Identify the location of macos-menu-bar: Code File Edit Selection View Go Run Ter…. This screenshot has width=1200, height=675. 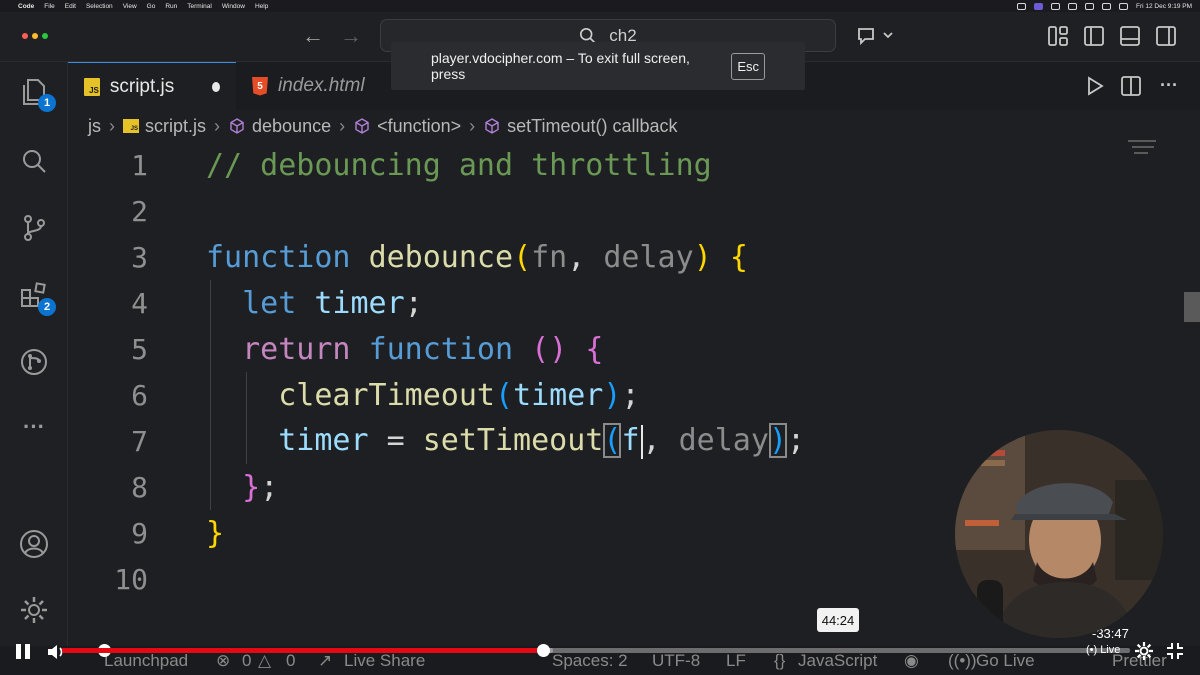
(600, 6).